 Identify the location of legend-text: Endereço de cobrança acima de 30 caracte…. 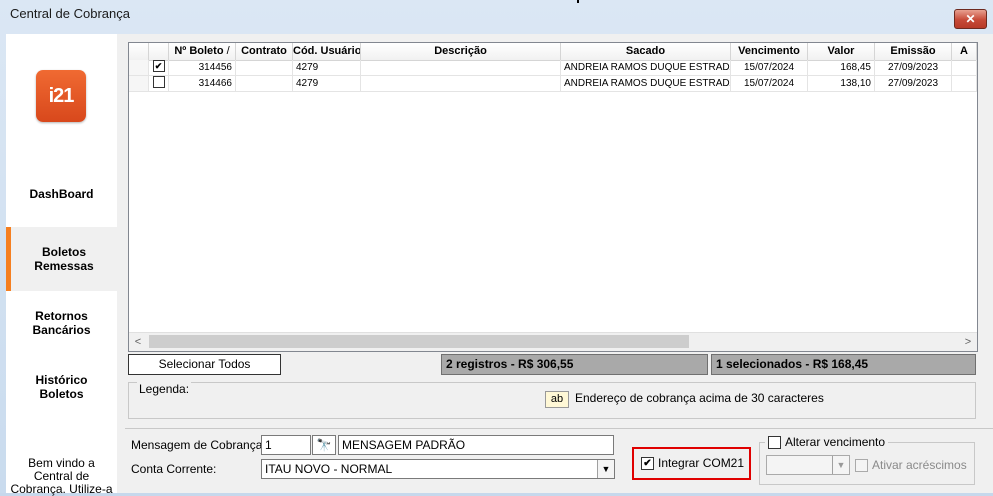
(699, 398).